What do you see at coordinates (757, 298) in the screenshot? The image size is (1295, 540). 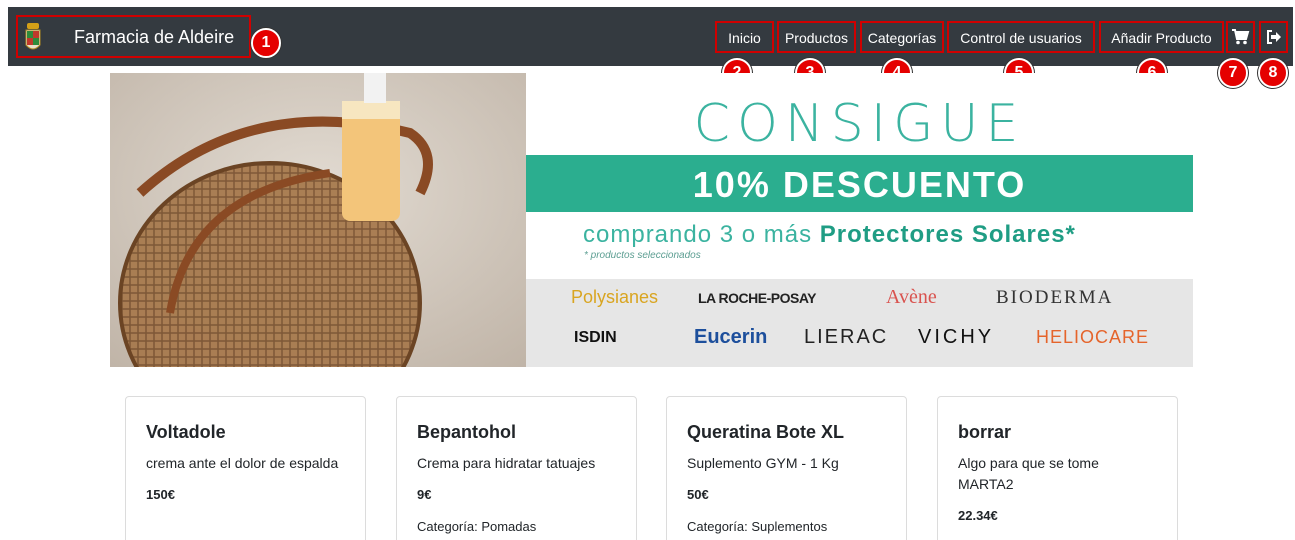 I see `brand-logo-la-roche-posay: LA ROCHE-POSAY` at bounding box center [757, 298].